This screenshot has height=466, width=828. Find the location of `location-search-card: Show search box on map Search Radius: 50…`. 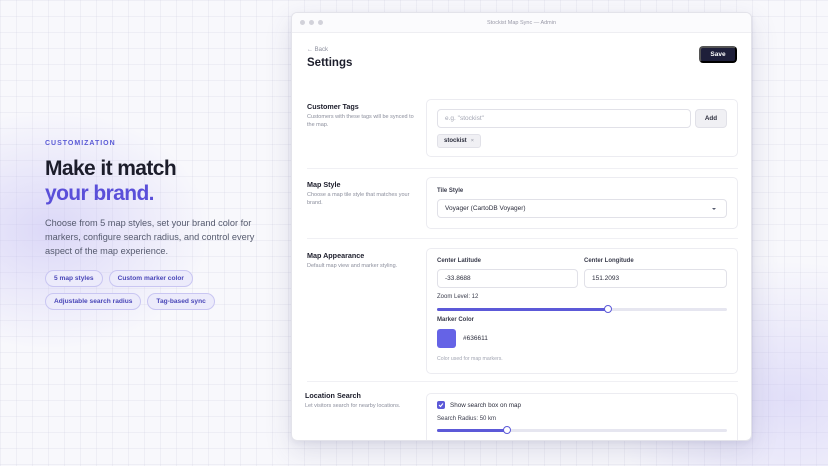

location-search-card: Show search box on map Search Radius: 50… is located at coordinates (582, 416).